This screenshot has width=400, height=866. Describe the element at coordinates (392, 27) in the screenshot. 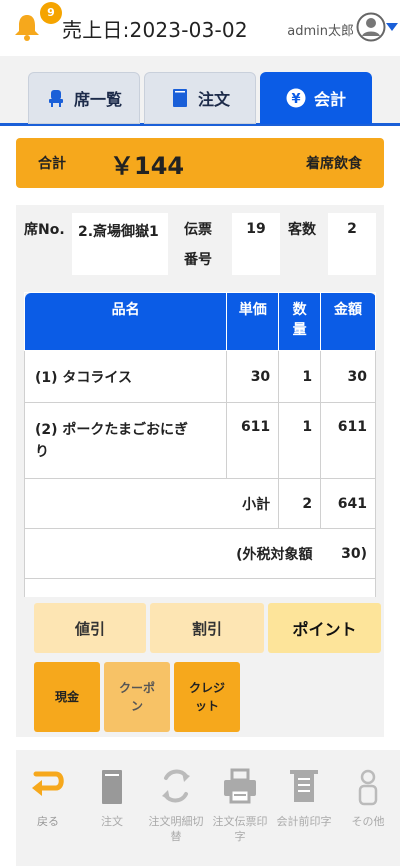

I see `chevron-down-icon` at that location.